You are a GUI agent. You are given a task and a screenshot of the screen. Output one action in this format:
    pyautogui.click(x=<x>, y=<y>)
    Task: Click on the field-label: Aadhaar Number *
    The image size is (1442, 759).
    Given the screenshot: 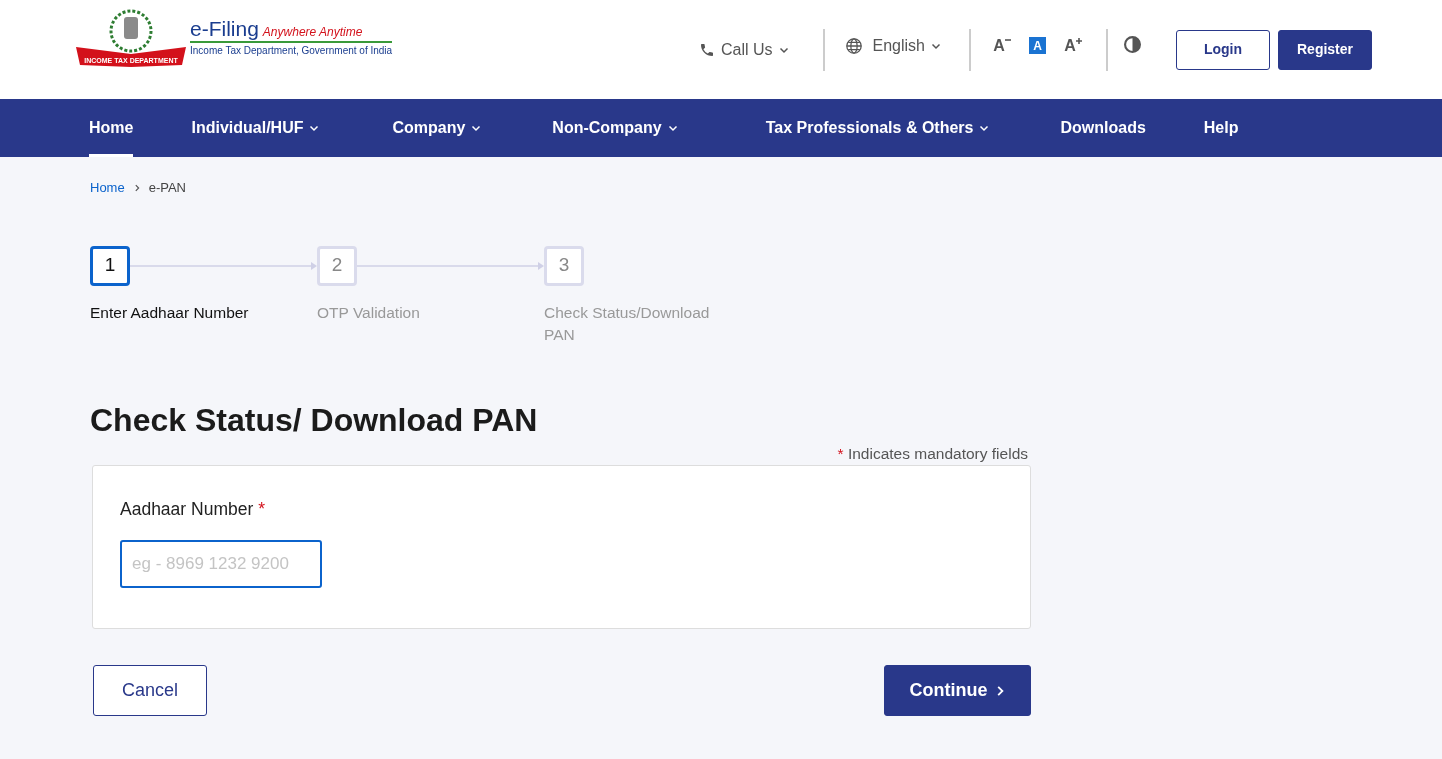 What is the action you would take?
    pyautogui.click(x=193, y=509)
    